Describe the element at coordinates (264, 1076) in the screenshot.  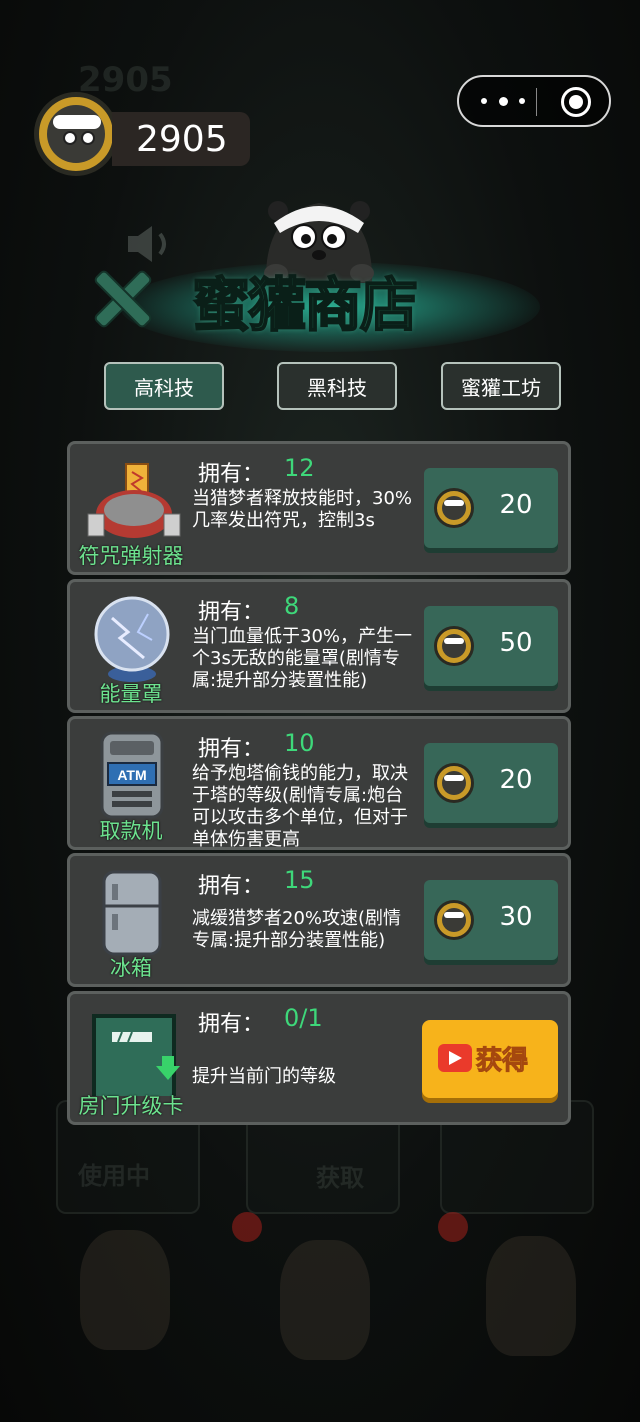
I see `item-description: 提升当前门的等级` at that location.